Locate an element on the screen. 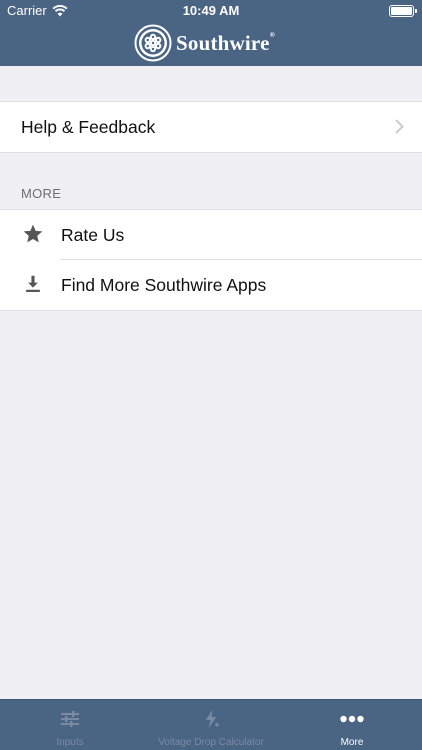 Image resolution: width=422 pixels, height=750 pixels. chevron-right-icon is located at coordinates (399, 126).